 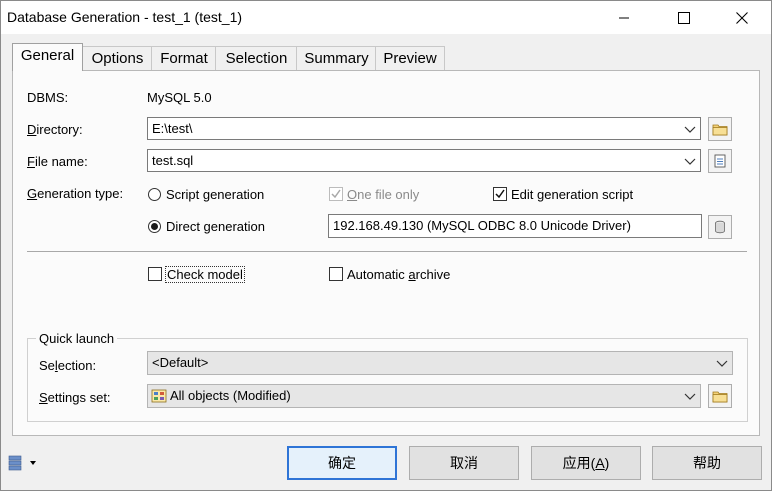 What do you see at coordinates (424, 160) in the screenshot?
I see `filename-combo: test.sql` at bounding box center [424, 160].